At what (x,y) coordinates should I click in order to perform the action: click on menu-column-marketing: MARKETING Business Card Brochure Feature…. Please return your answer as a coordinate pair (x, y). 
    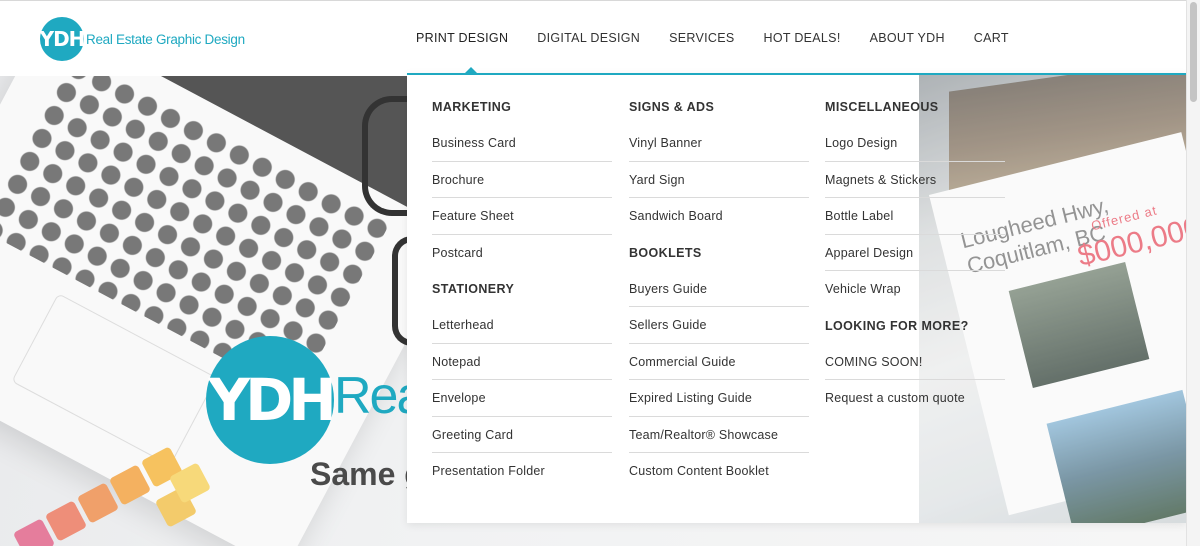
    Looking at the image, I should click on (522, 282).